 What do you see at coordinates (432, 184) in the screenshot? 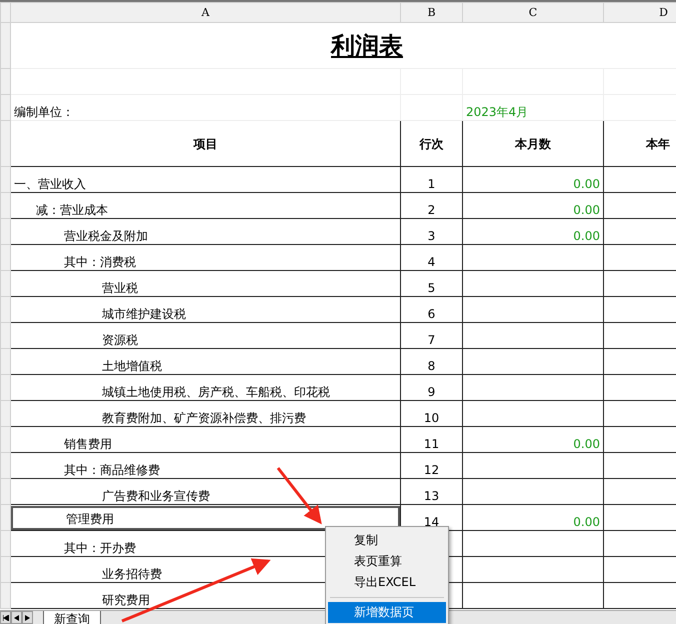
I see `line-number: 1` at bounding box center [432, 184].